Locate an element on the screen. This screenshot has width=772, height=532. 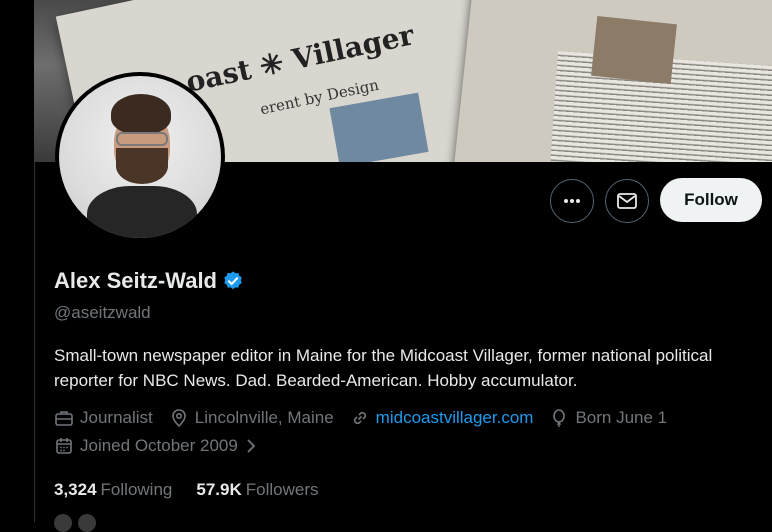
chevron-right-icon is located at coordinates (251, 446).